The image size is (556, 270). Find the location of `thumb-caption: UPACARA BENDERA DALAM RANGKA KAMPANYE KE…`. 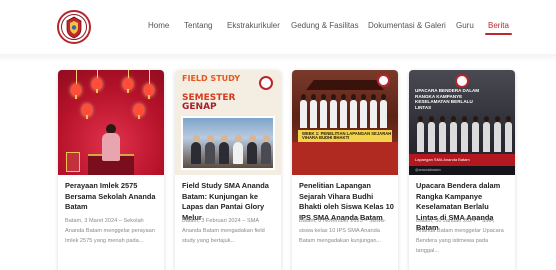

thumb-caption: UPACARA BENDERA DALAM RANGKA KAMPANYE KE… is located at coordinates (447, 99).